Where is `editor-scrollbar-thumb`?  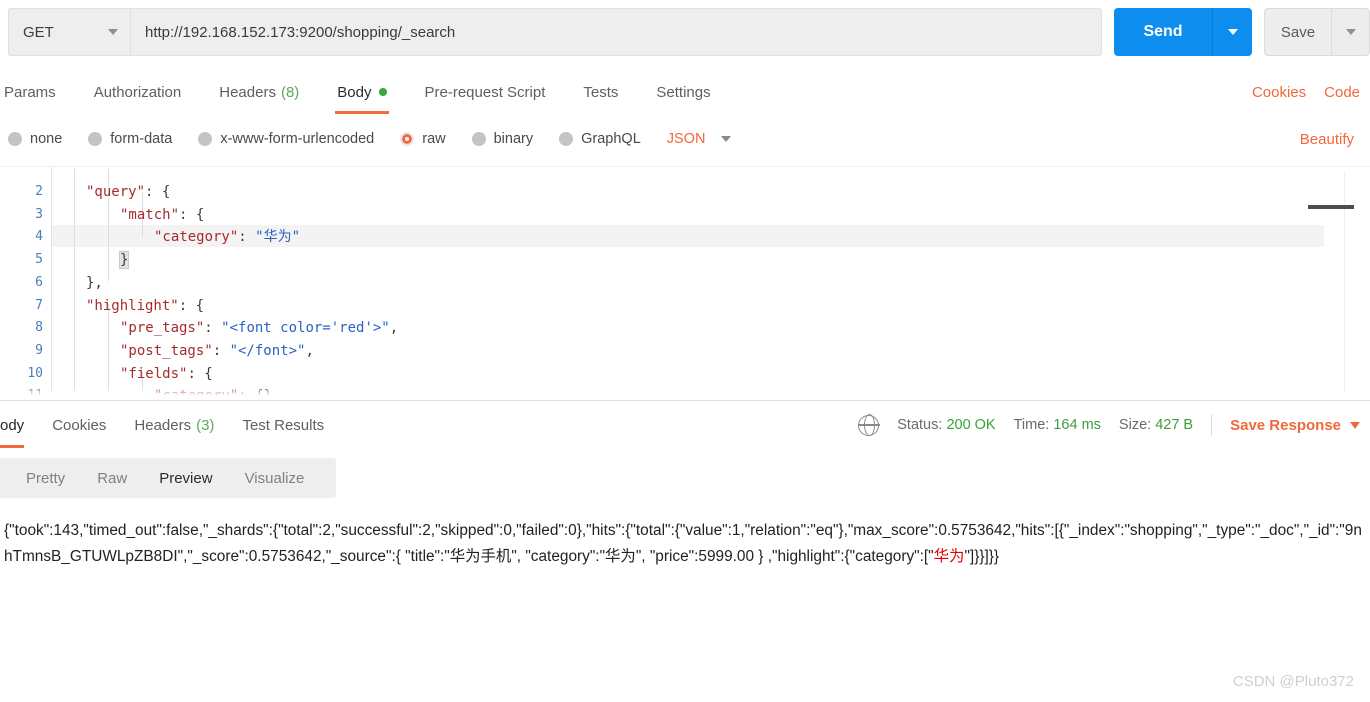
editor-scrollbar-thumb is located at coordinates (1331, 207).